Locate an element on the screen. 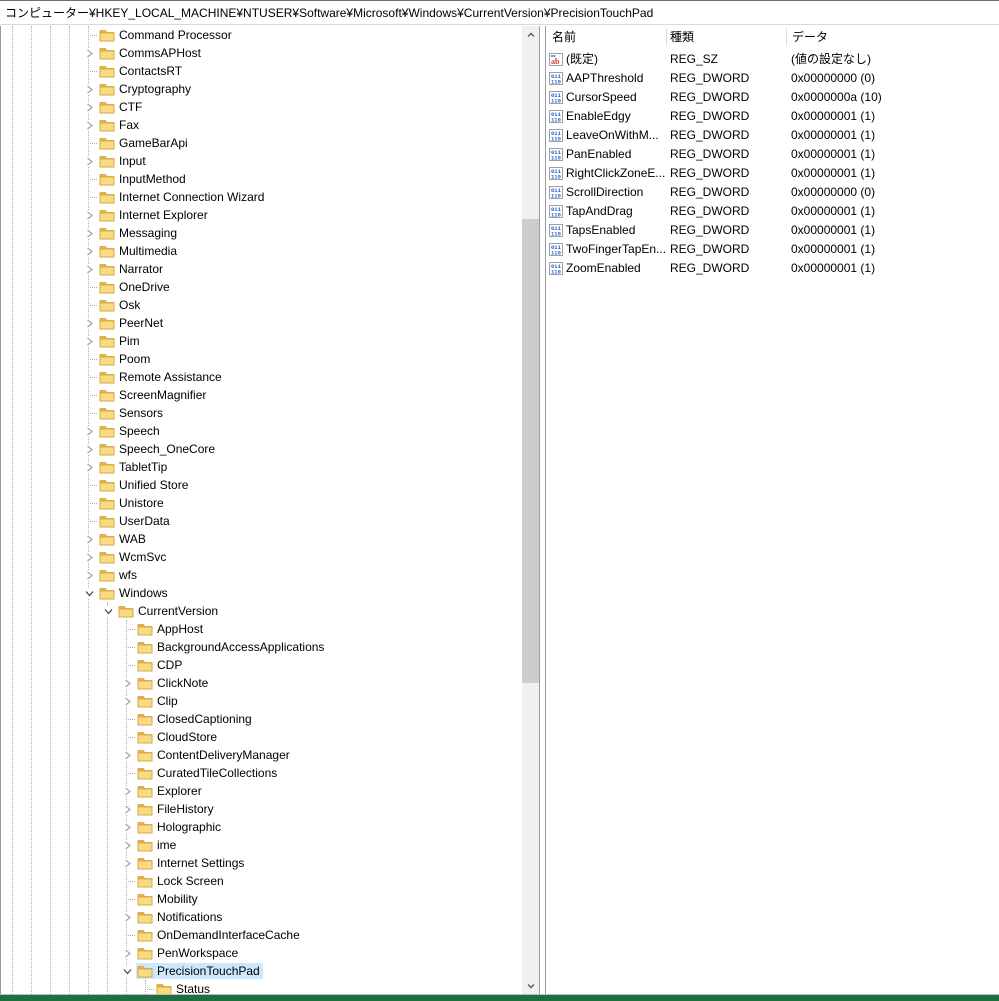 This screenshot has height=1001, width=999. tree-item-content: WcmSvc is located at coordinates (133, 557).